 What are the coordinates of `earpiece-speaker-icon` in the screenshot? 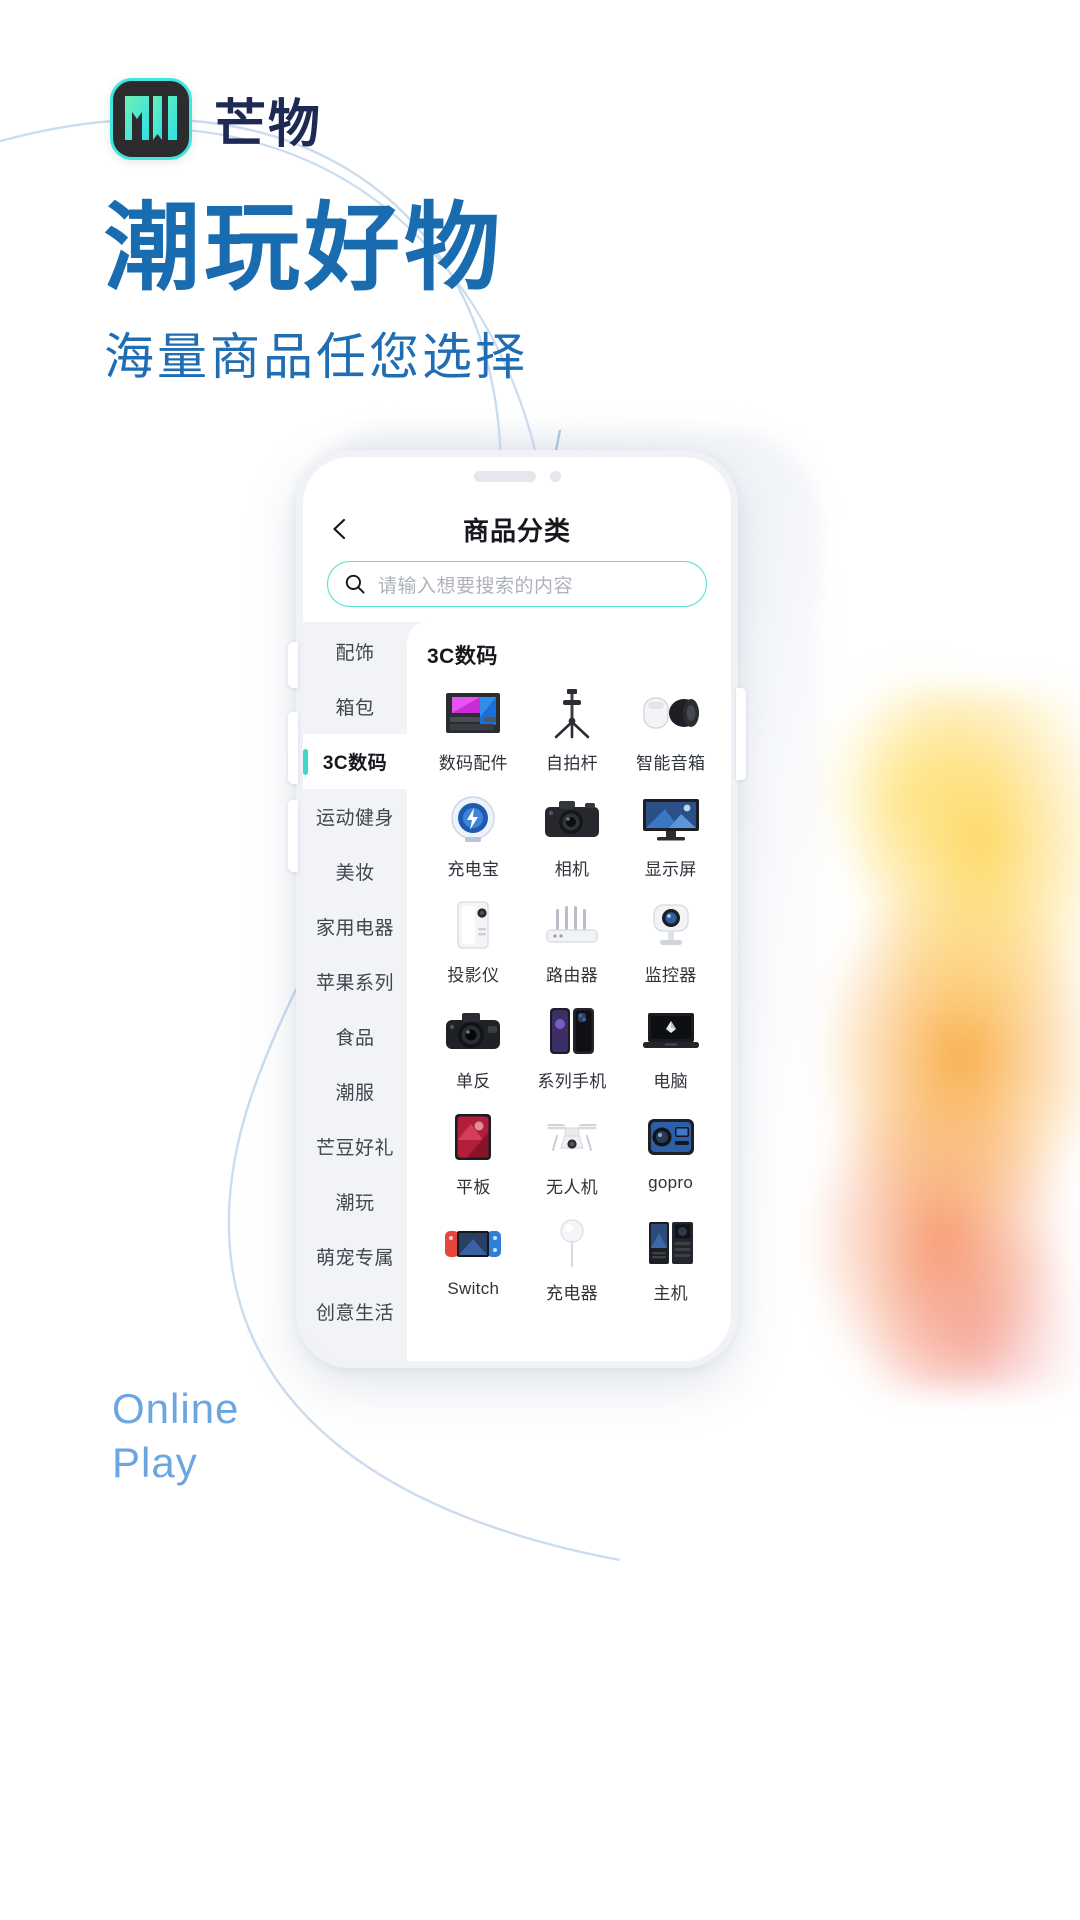 It's located at (504, 476).